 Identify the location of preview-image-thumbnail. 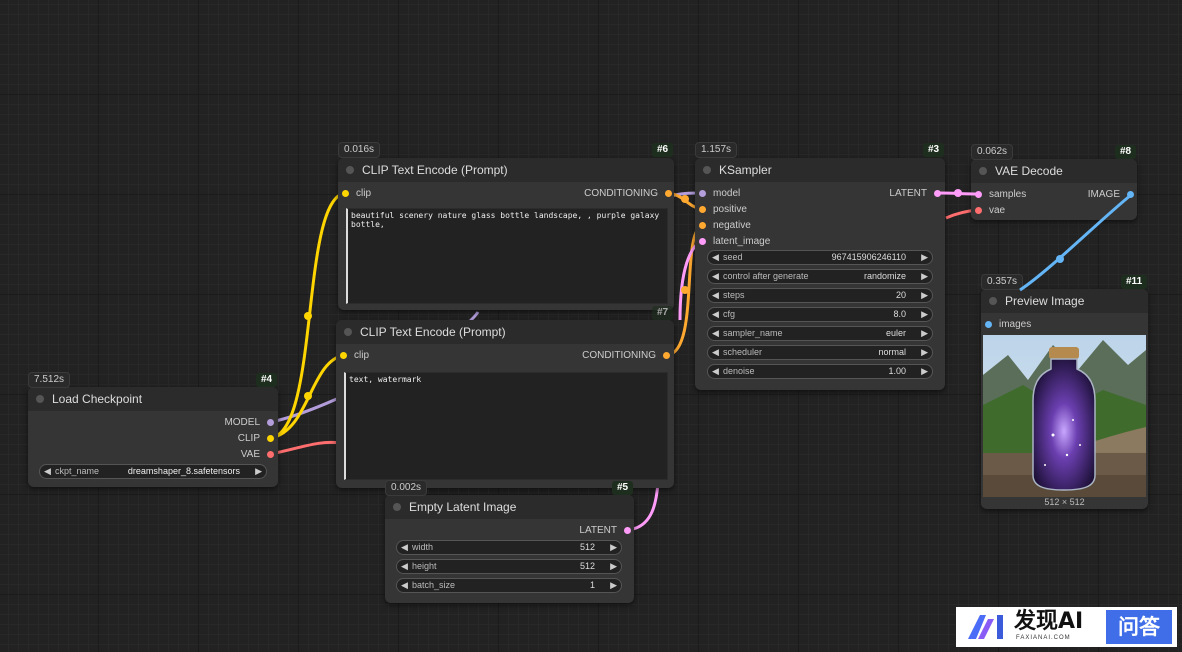
(1064, 416).